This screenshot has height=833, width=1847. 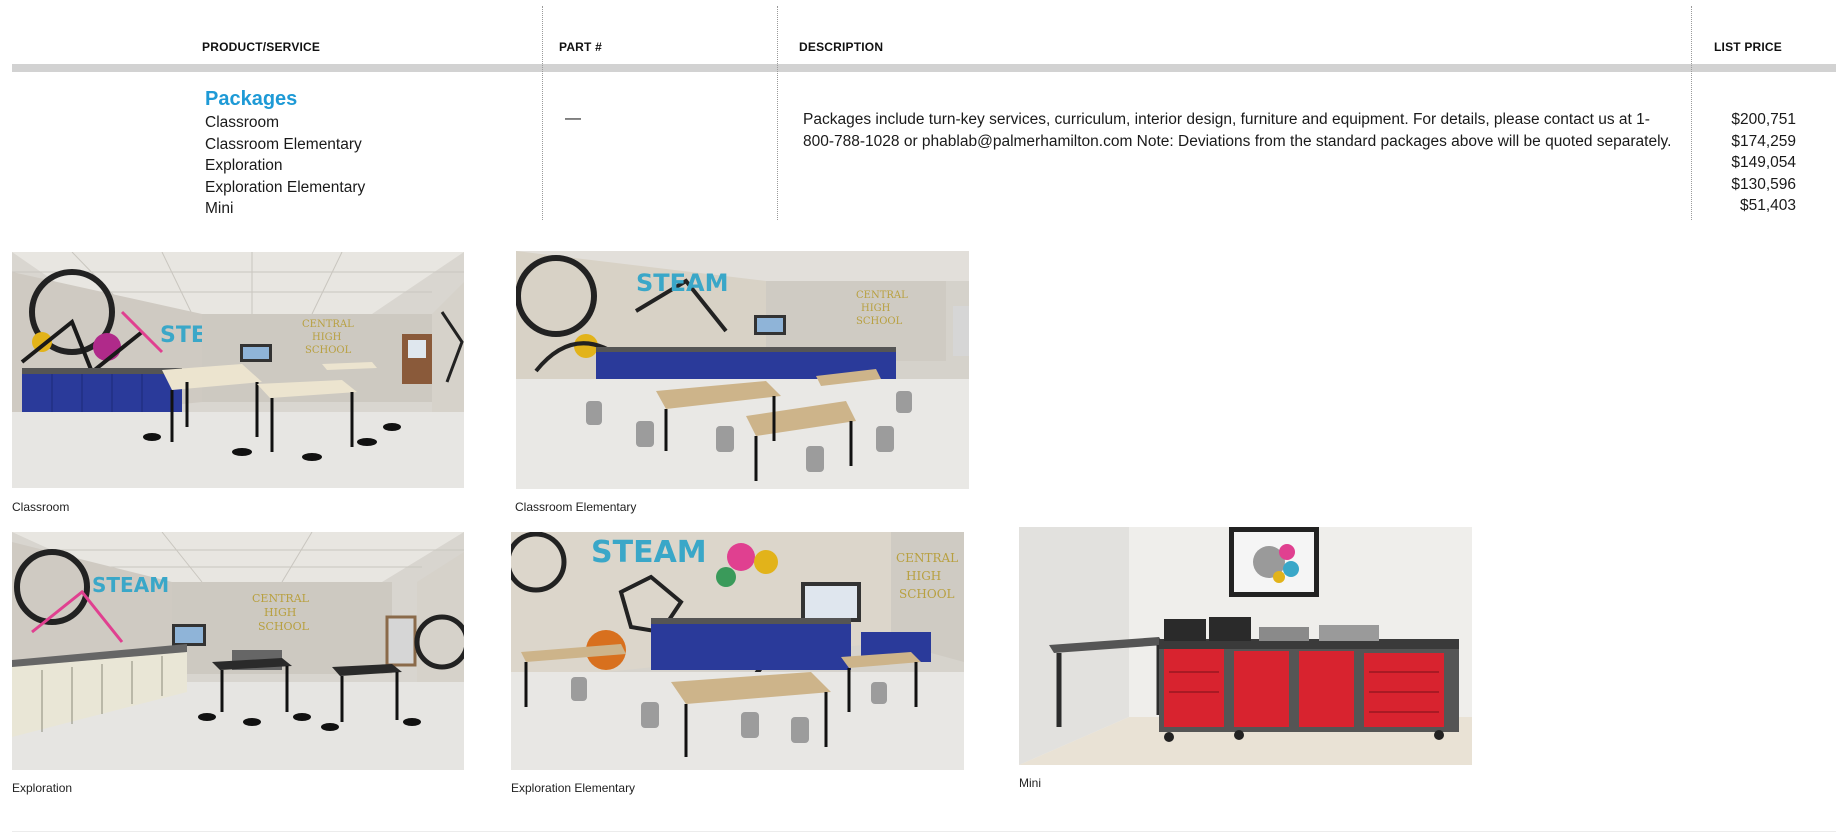 I want to click on package-item: Mini, so click(x=219, y=208).